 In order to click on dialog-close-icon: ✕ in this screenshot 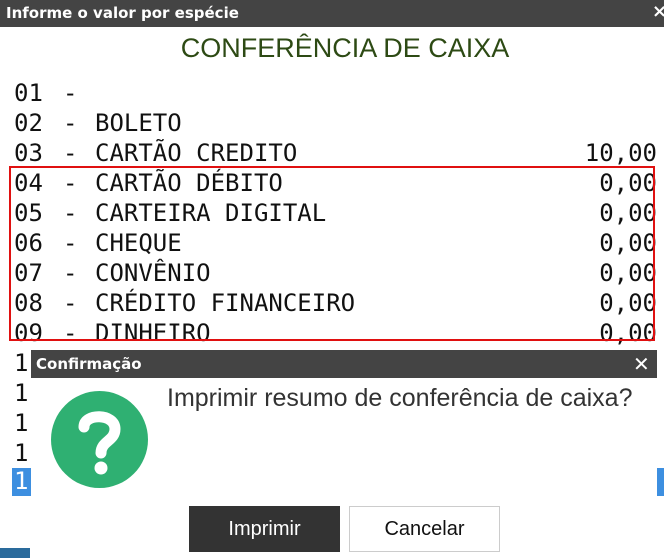, I will do `click(641, 364)`.